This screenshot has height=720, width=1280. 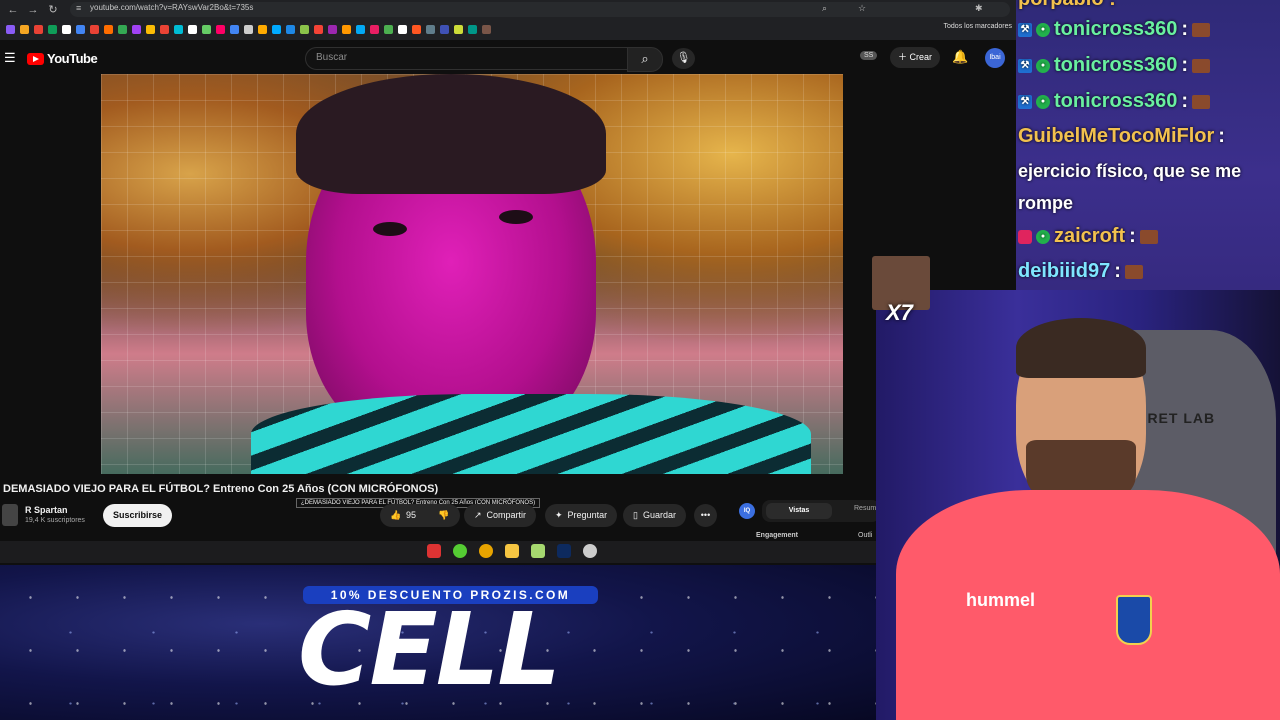 I want to click on create-button: ＋ Crear, so click(x=915, y=57).